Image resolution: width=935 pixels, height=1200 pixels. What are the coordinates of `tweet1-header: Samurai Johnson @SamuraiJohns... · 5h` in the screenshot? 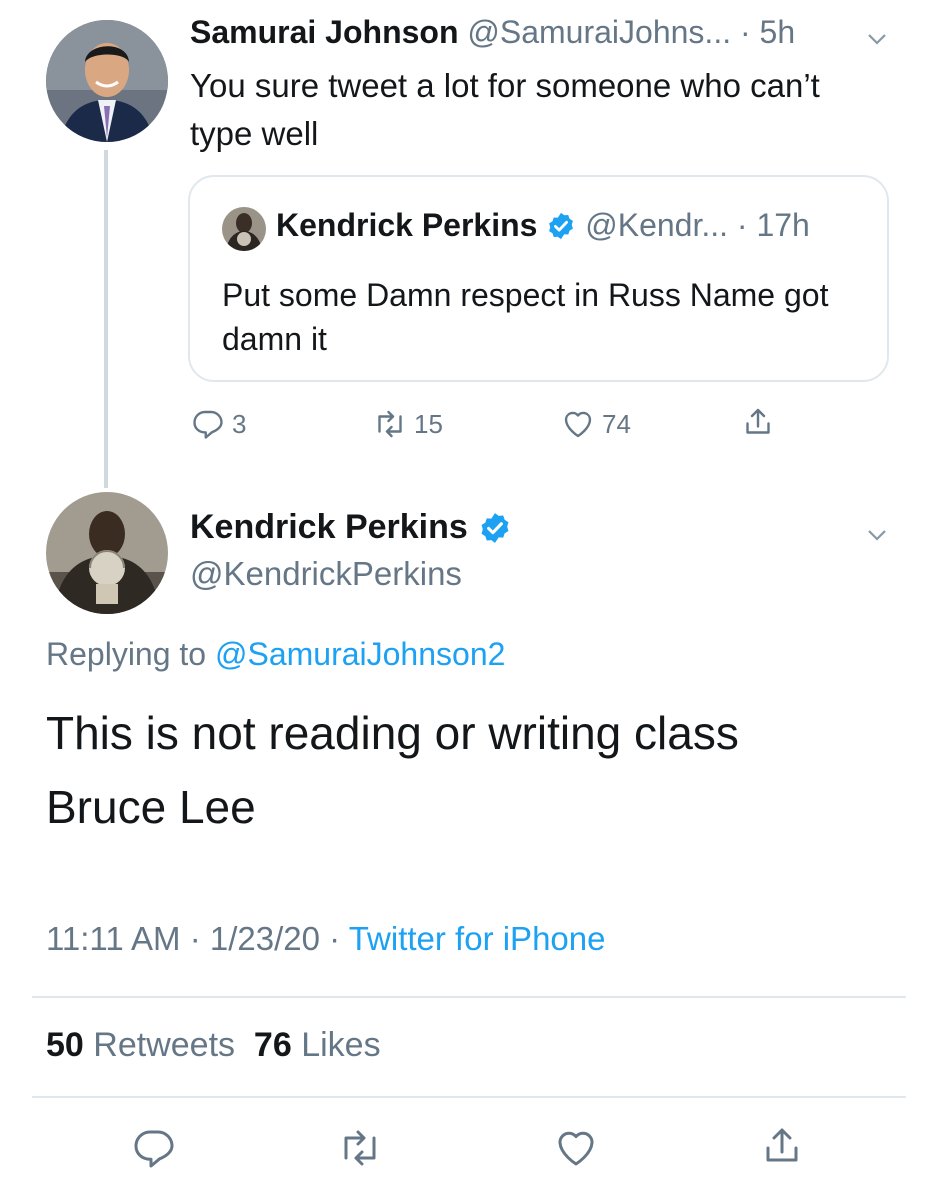 It's located at (492, 32).